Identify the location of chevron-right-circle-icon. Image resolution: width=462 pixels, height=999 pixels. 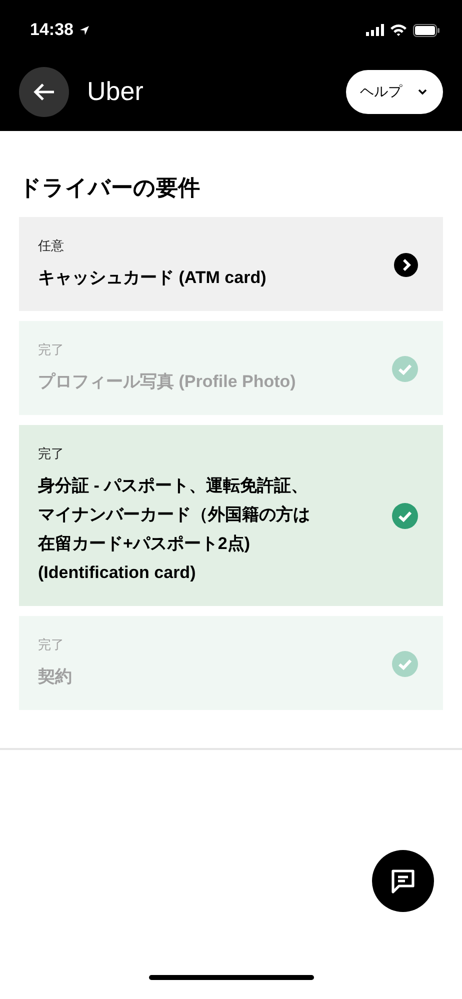
(406, 265).